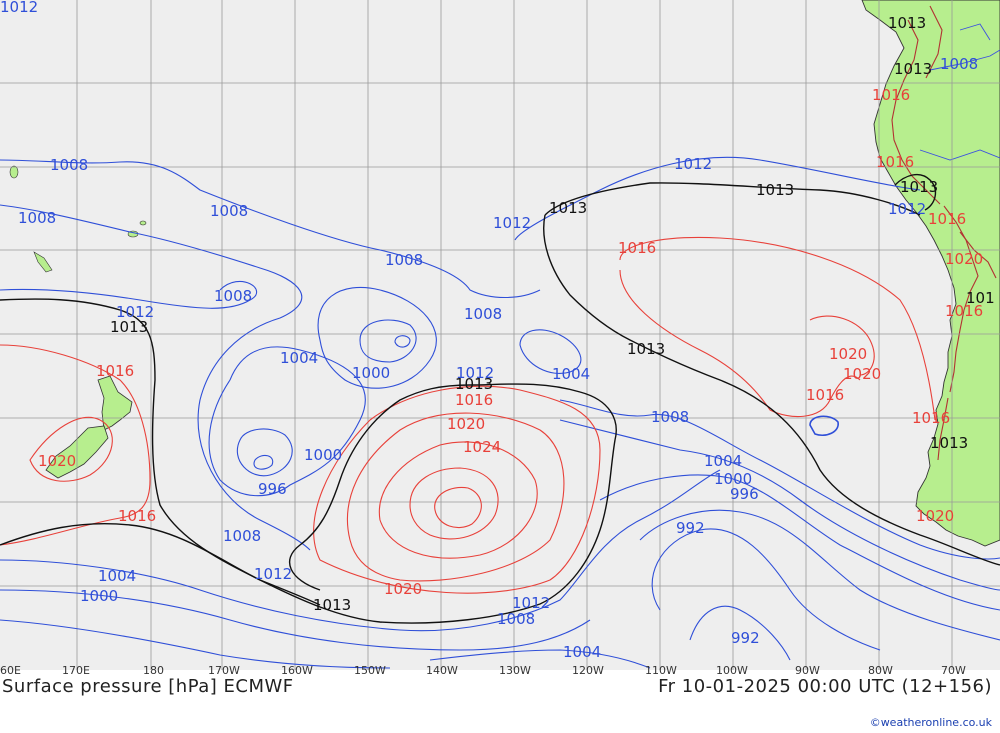  What do you see at coordinates (825, 686) in the screenshot?
I see `forecast-datetime: Fr 10-01-2025 00:00 UTC (12+156)` at bounding box center [825, 686].